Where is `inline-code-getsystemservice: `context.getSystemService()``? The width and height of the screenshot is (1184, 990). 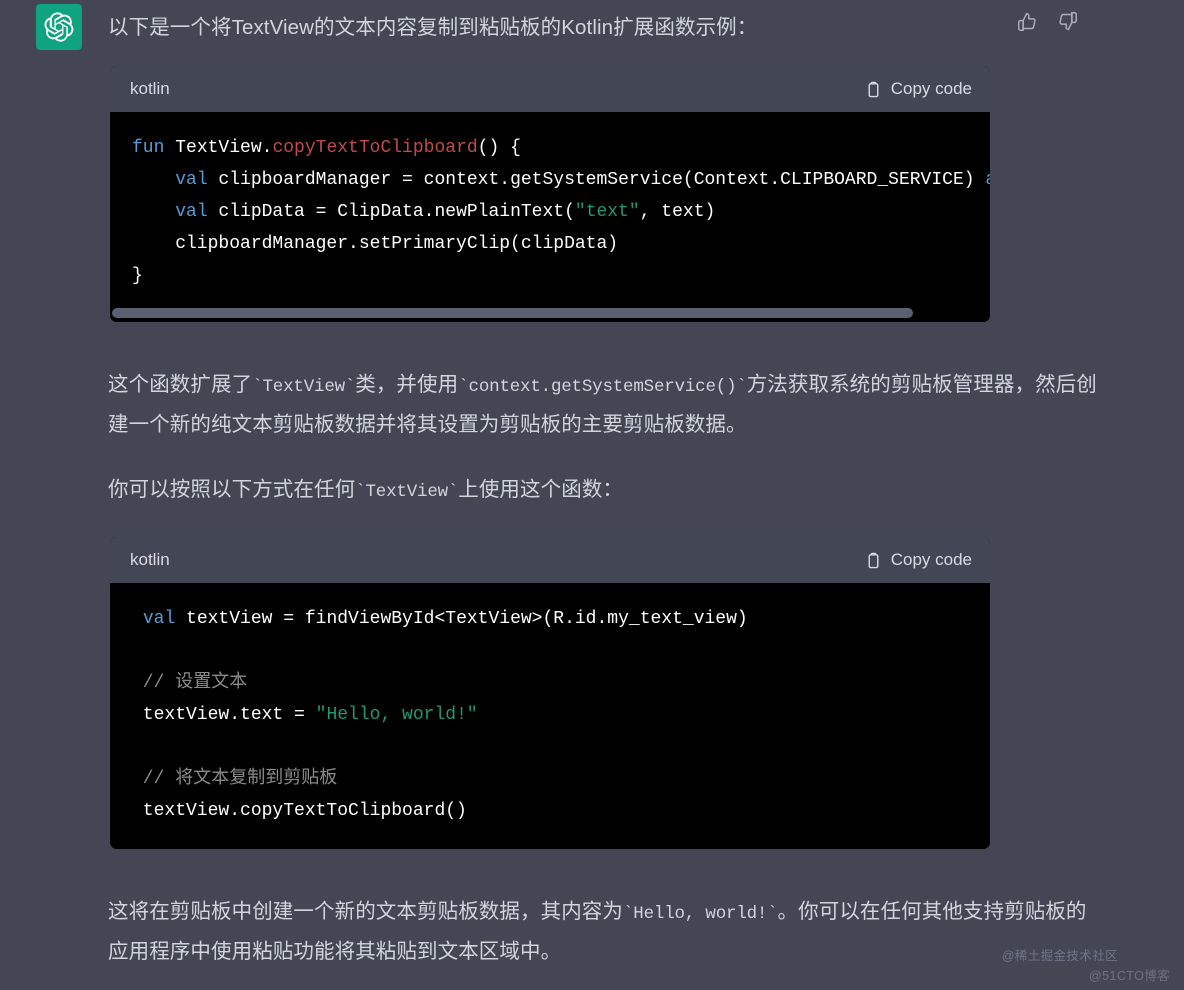 inline-code-getsystemservice: `context.getSystemService()` is located at coordinates (602, 387).